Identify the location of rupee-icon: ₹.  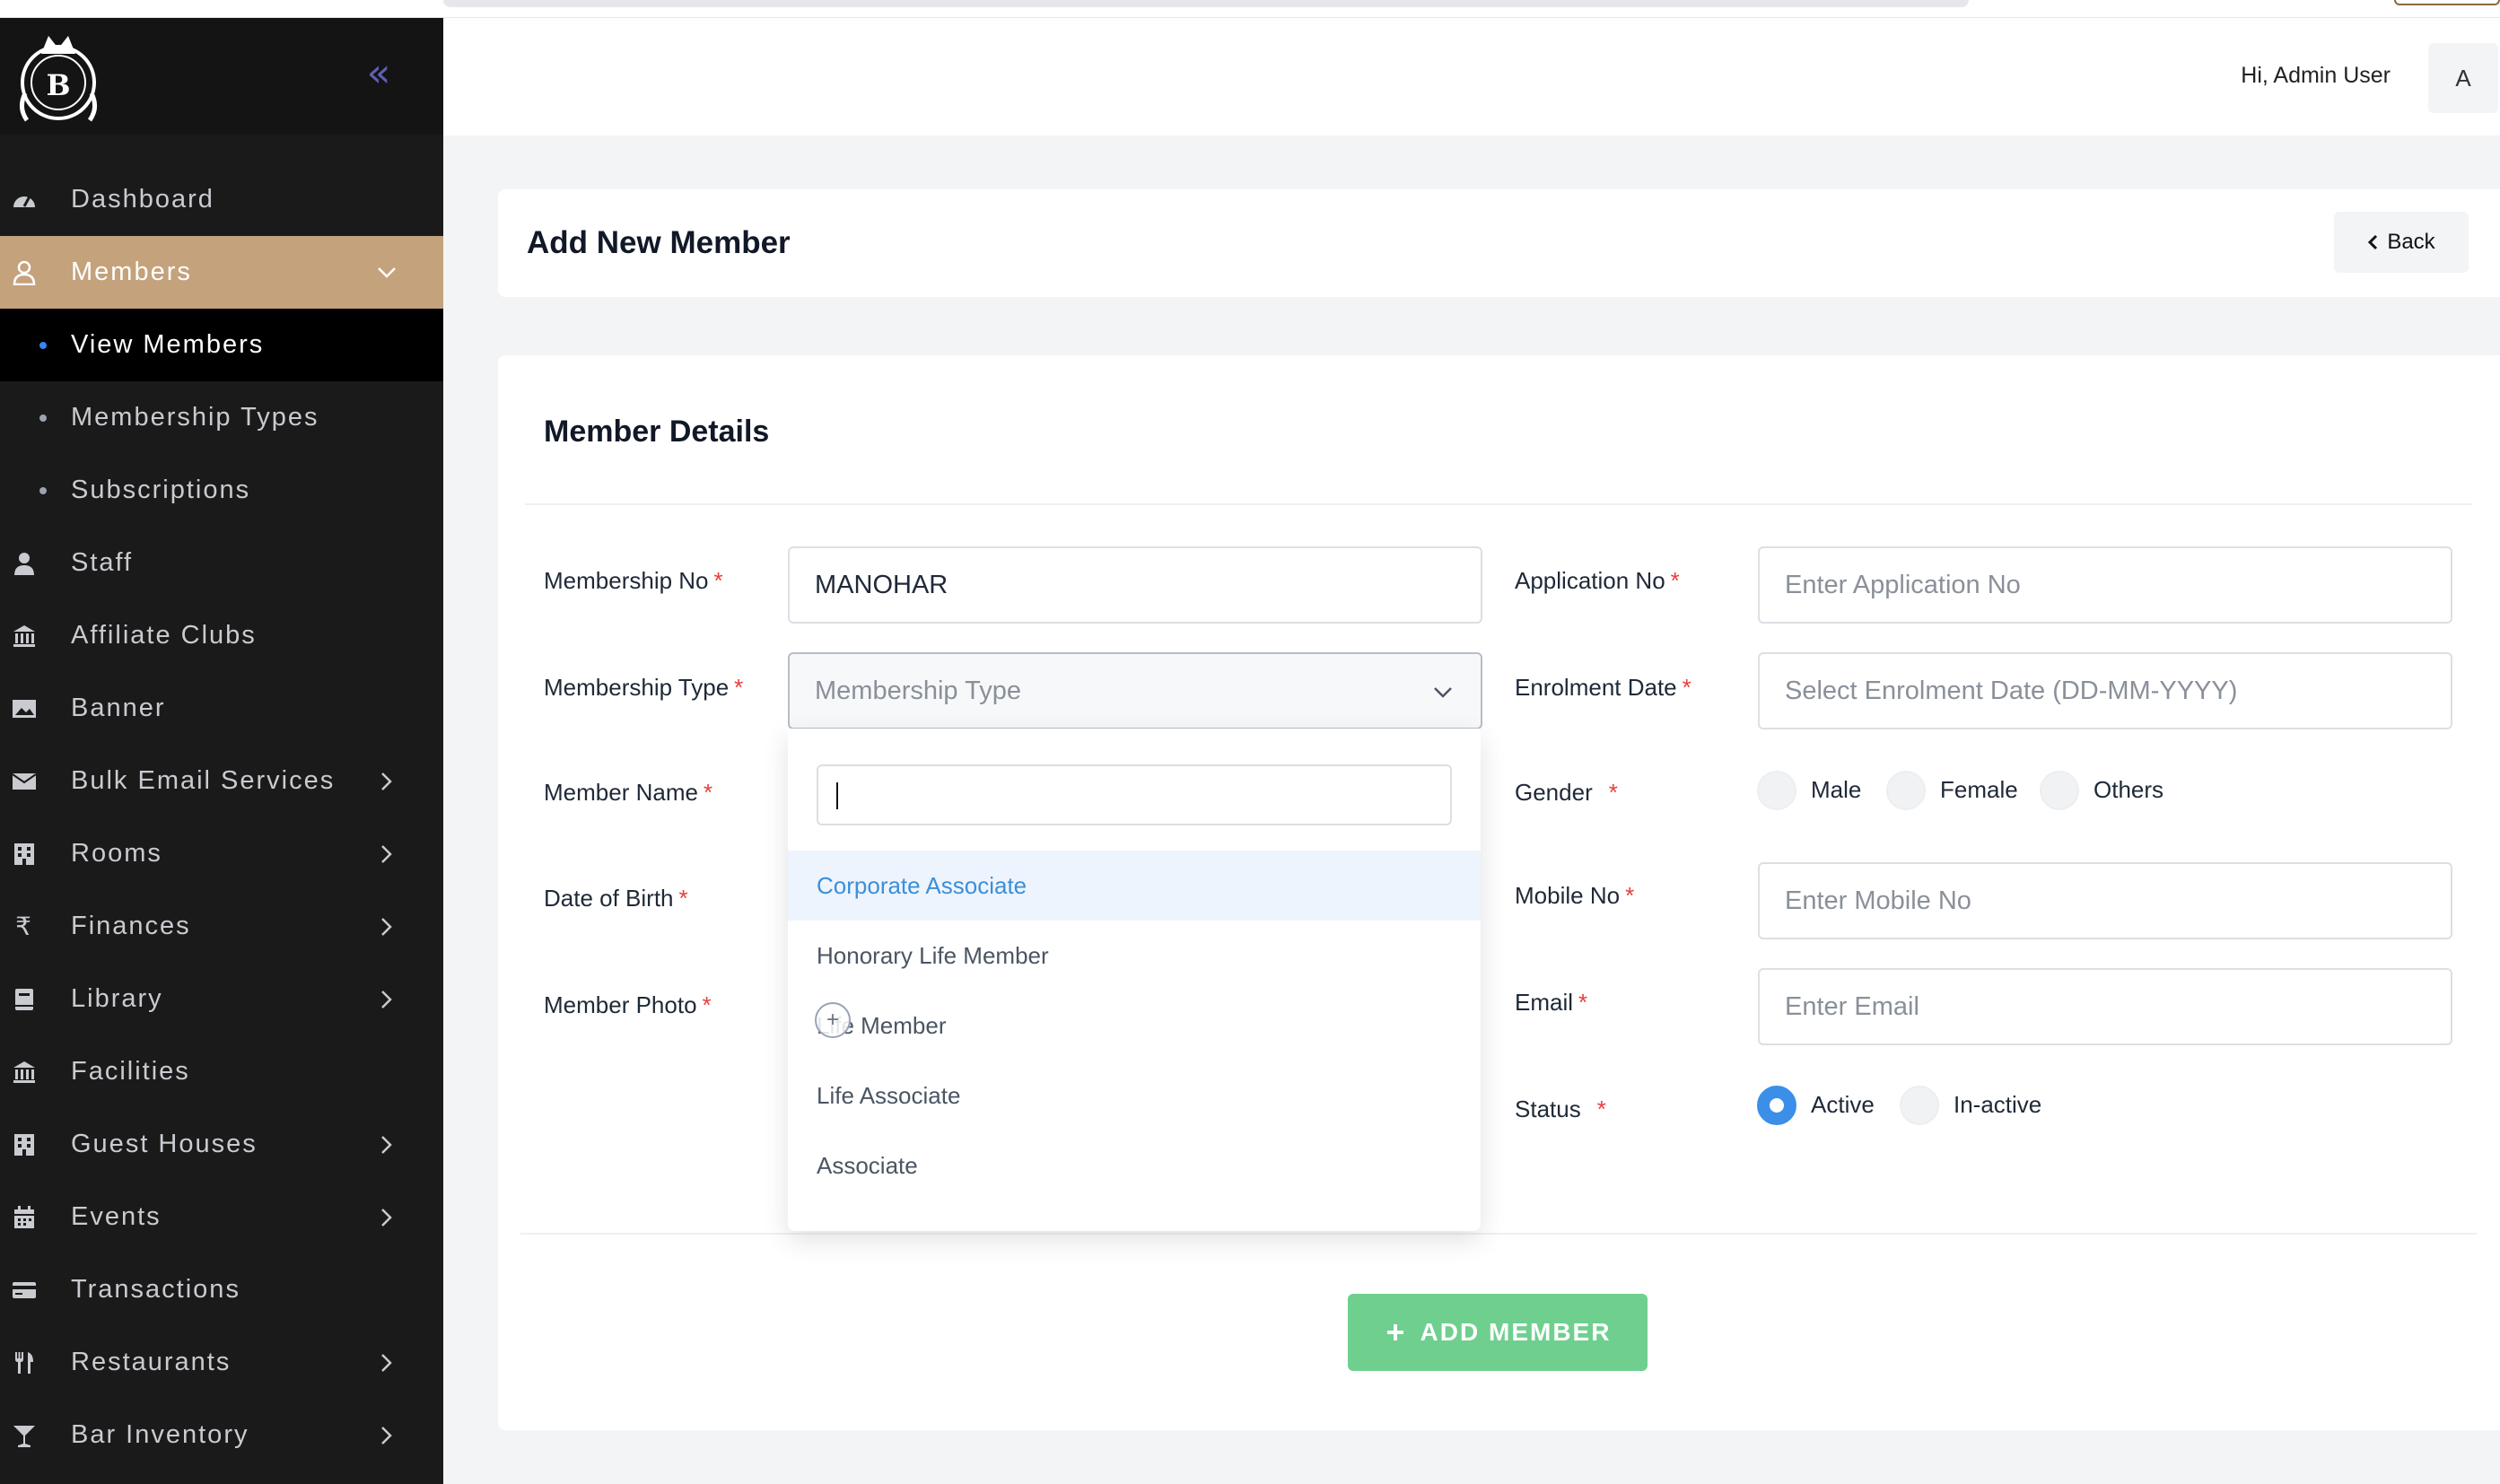
(24, 926).